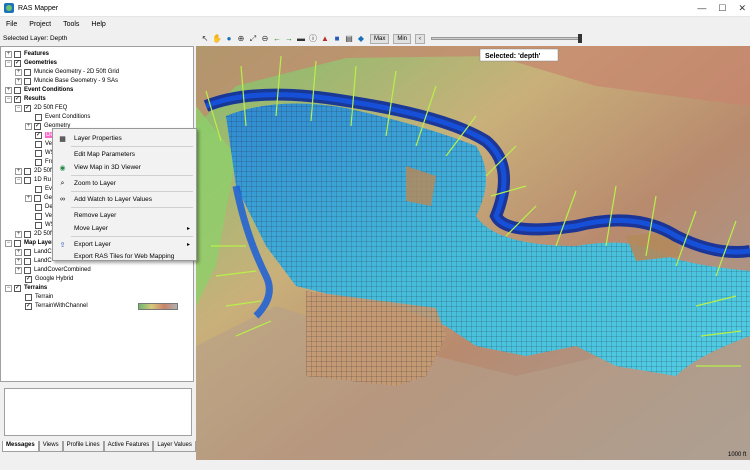 Image resolution: width=750 pixels, height=470 pixels. What do you see at coordinates (507, 38) in the screenshot?
I see `time-slider` at bounding box center [507, 38].